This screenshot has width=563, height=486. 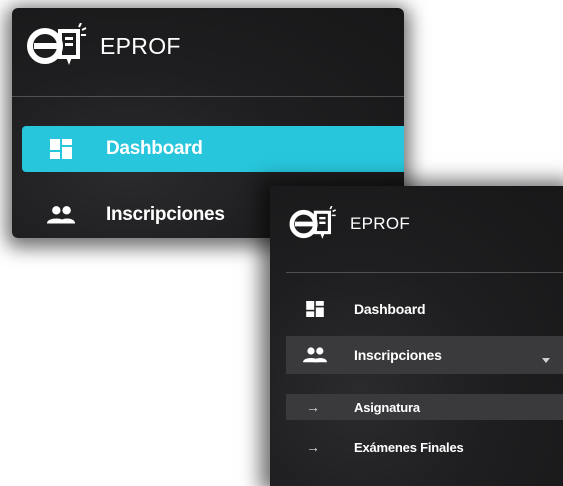 I want to click on caret-down-icon, so click(x=546, y=360).